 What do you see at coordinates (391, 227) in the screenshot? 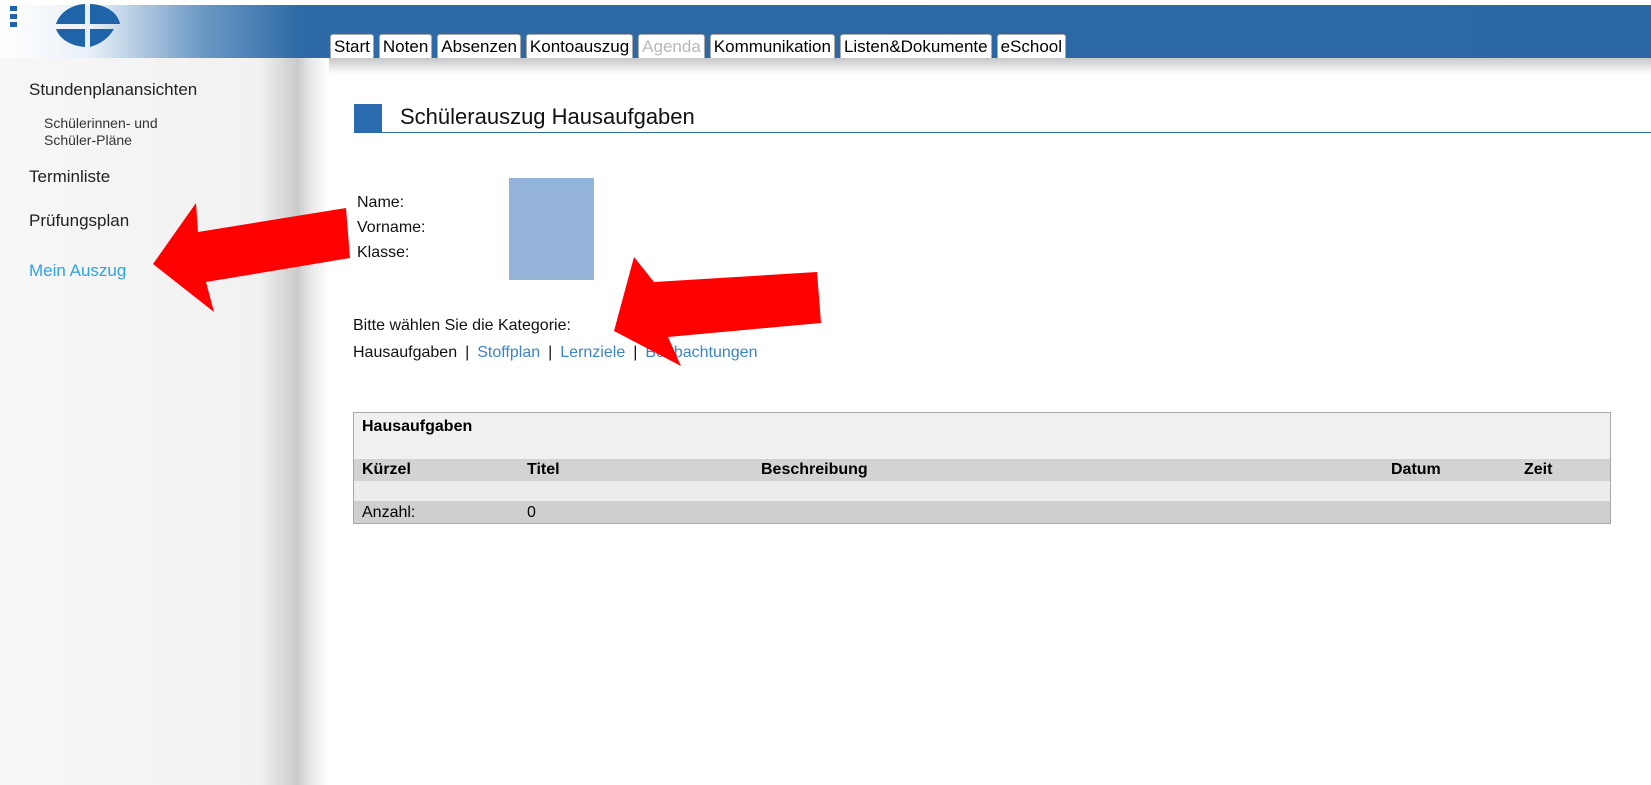
I see `vorname-label: Vorname:` at bounding box center [391, 227].